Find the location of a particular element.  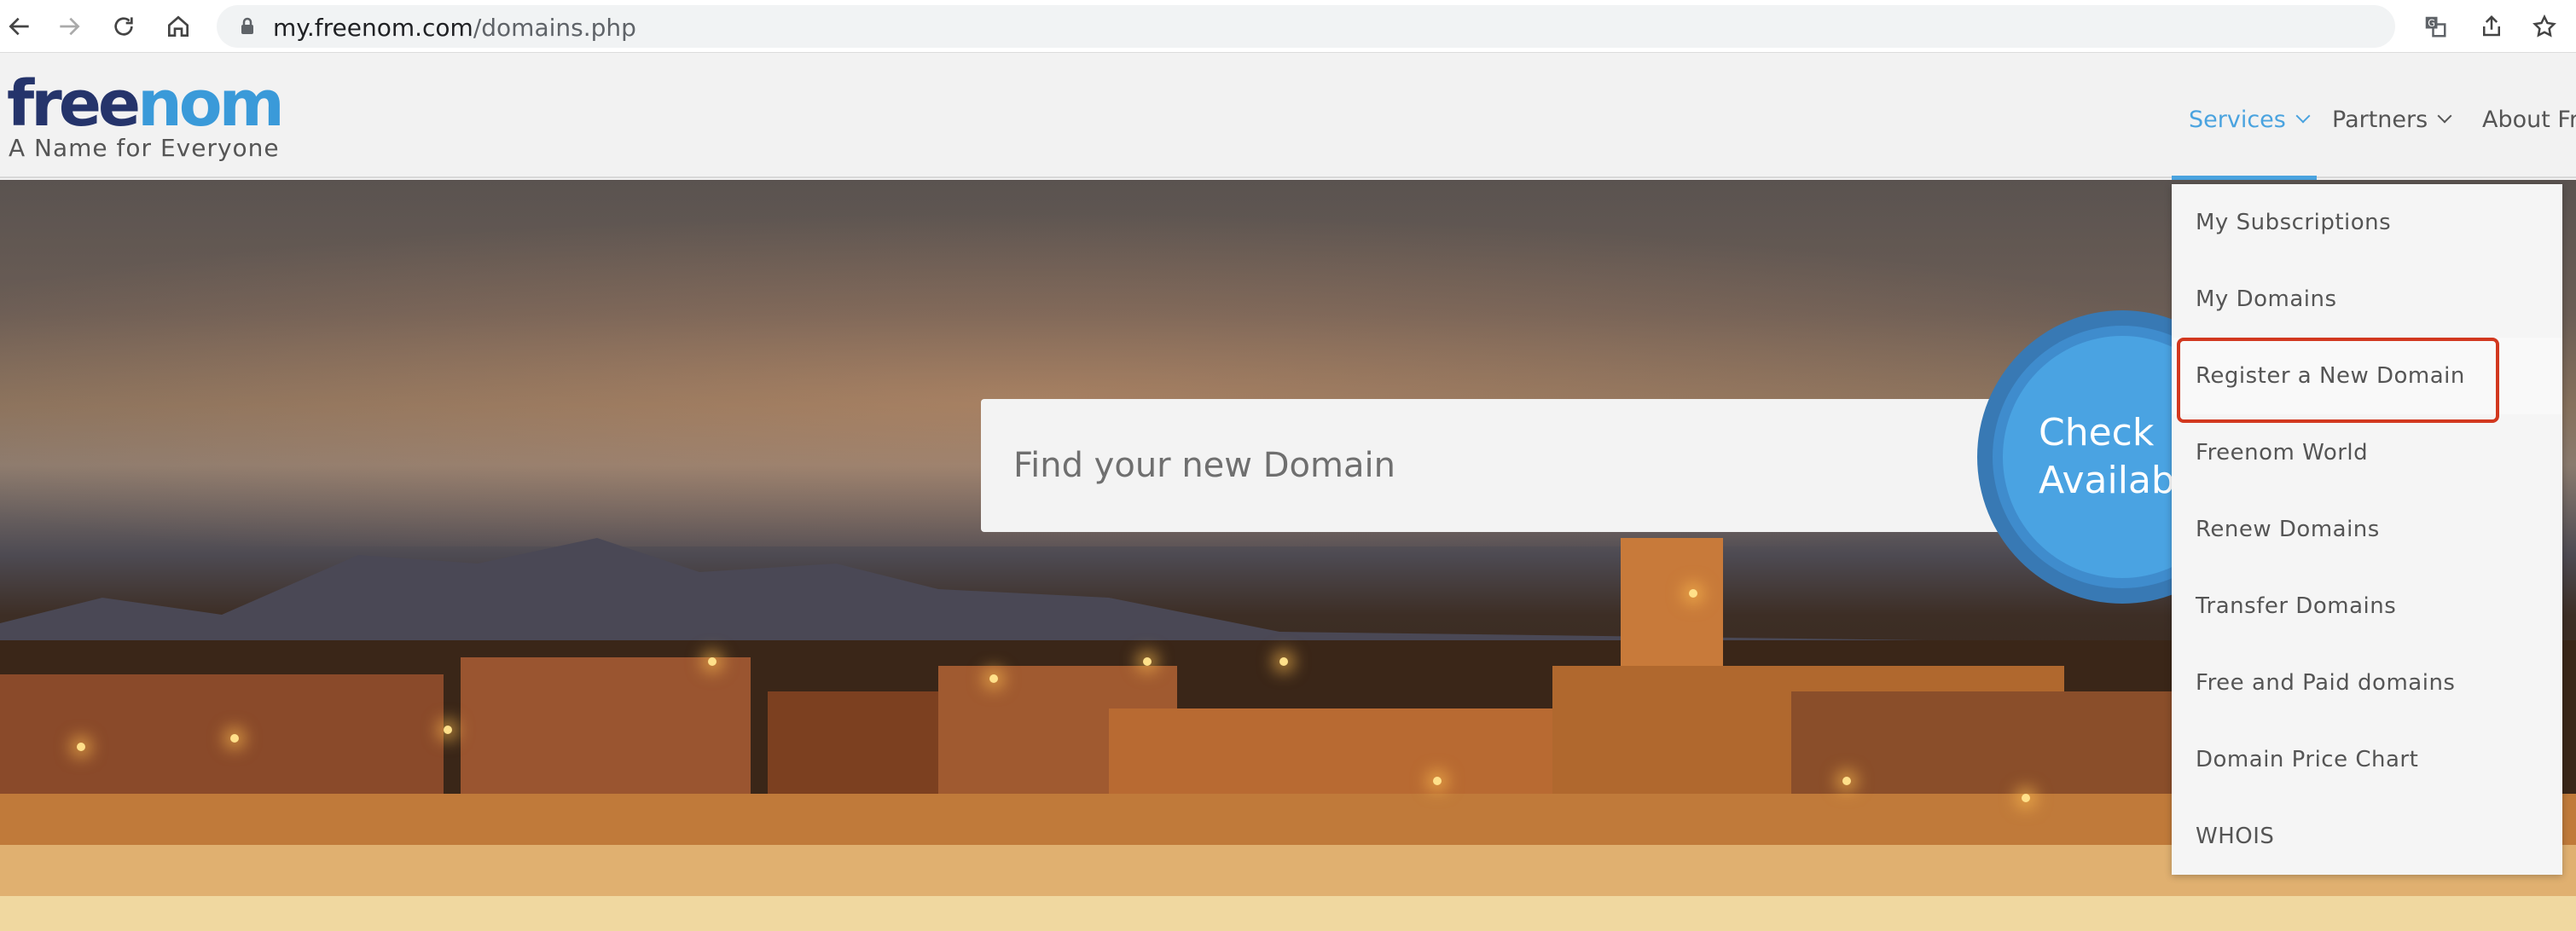

reload-icon is located at coordinates (123, 26).